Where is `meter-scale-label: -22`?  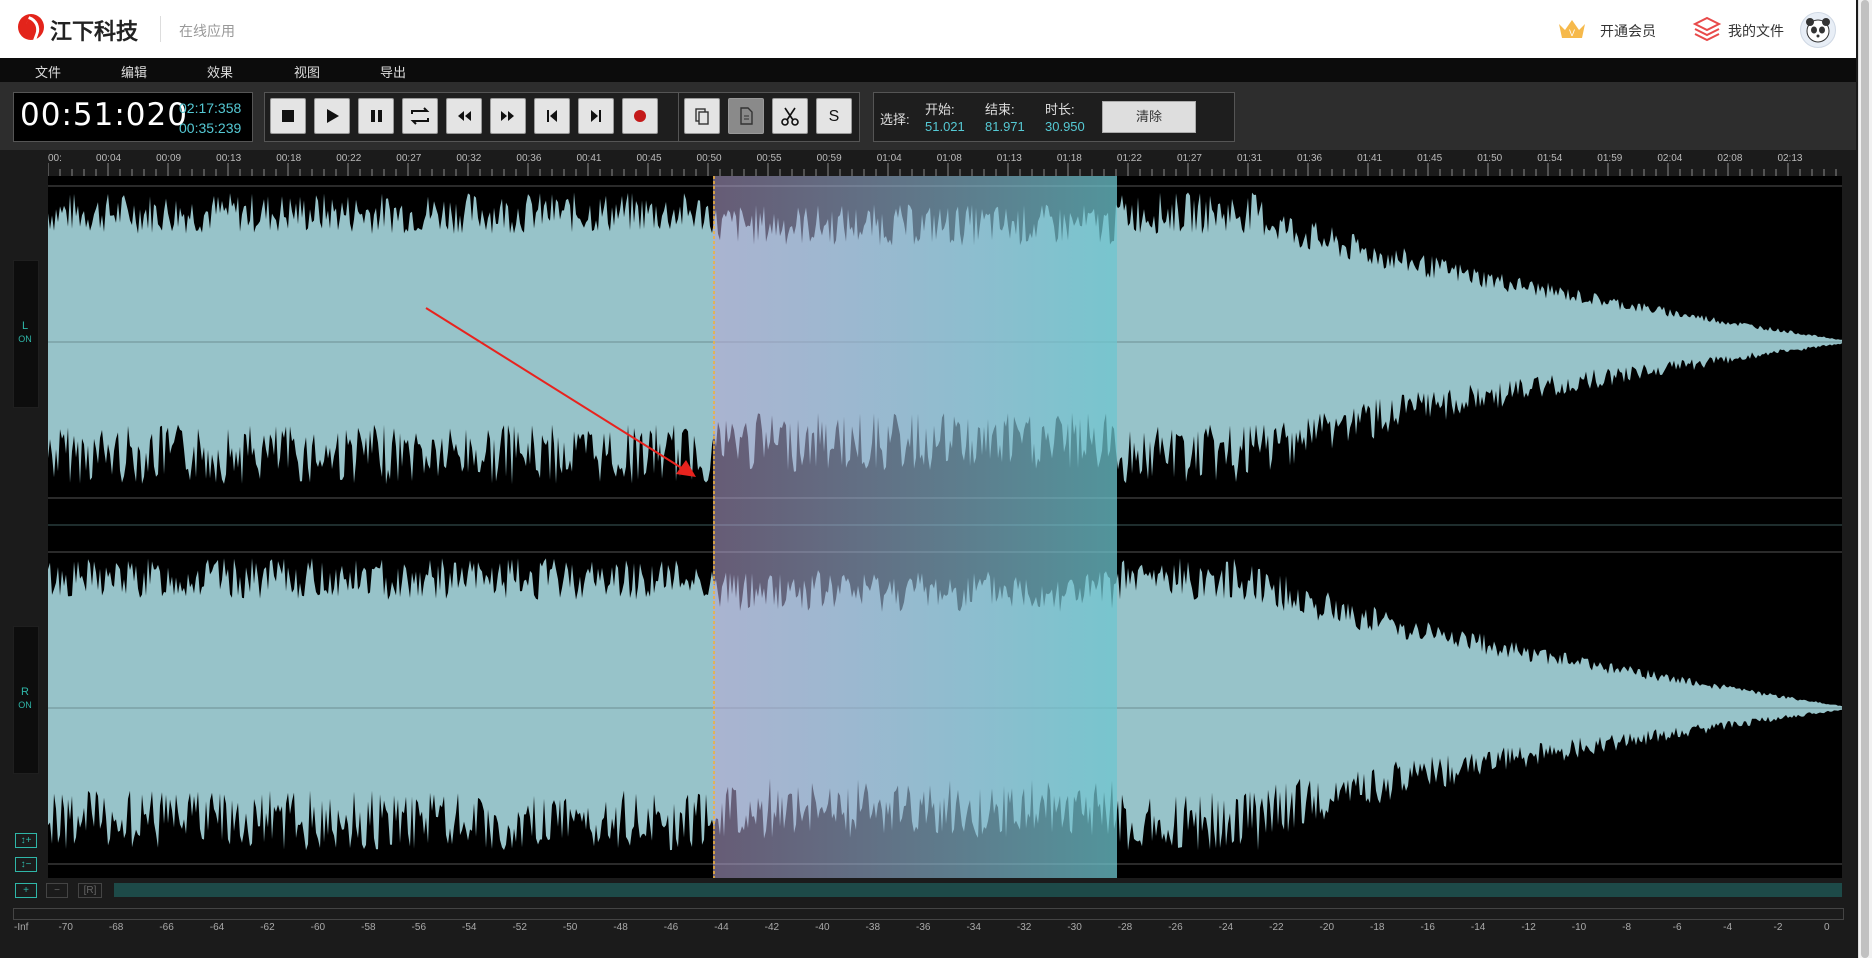 meter-scale-label: -22 is located at coordinates (1276, 927).